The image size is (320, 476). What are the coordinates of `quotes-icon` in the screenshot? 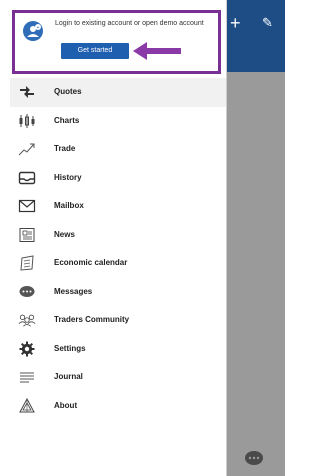 It's located at (27, 92).